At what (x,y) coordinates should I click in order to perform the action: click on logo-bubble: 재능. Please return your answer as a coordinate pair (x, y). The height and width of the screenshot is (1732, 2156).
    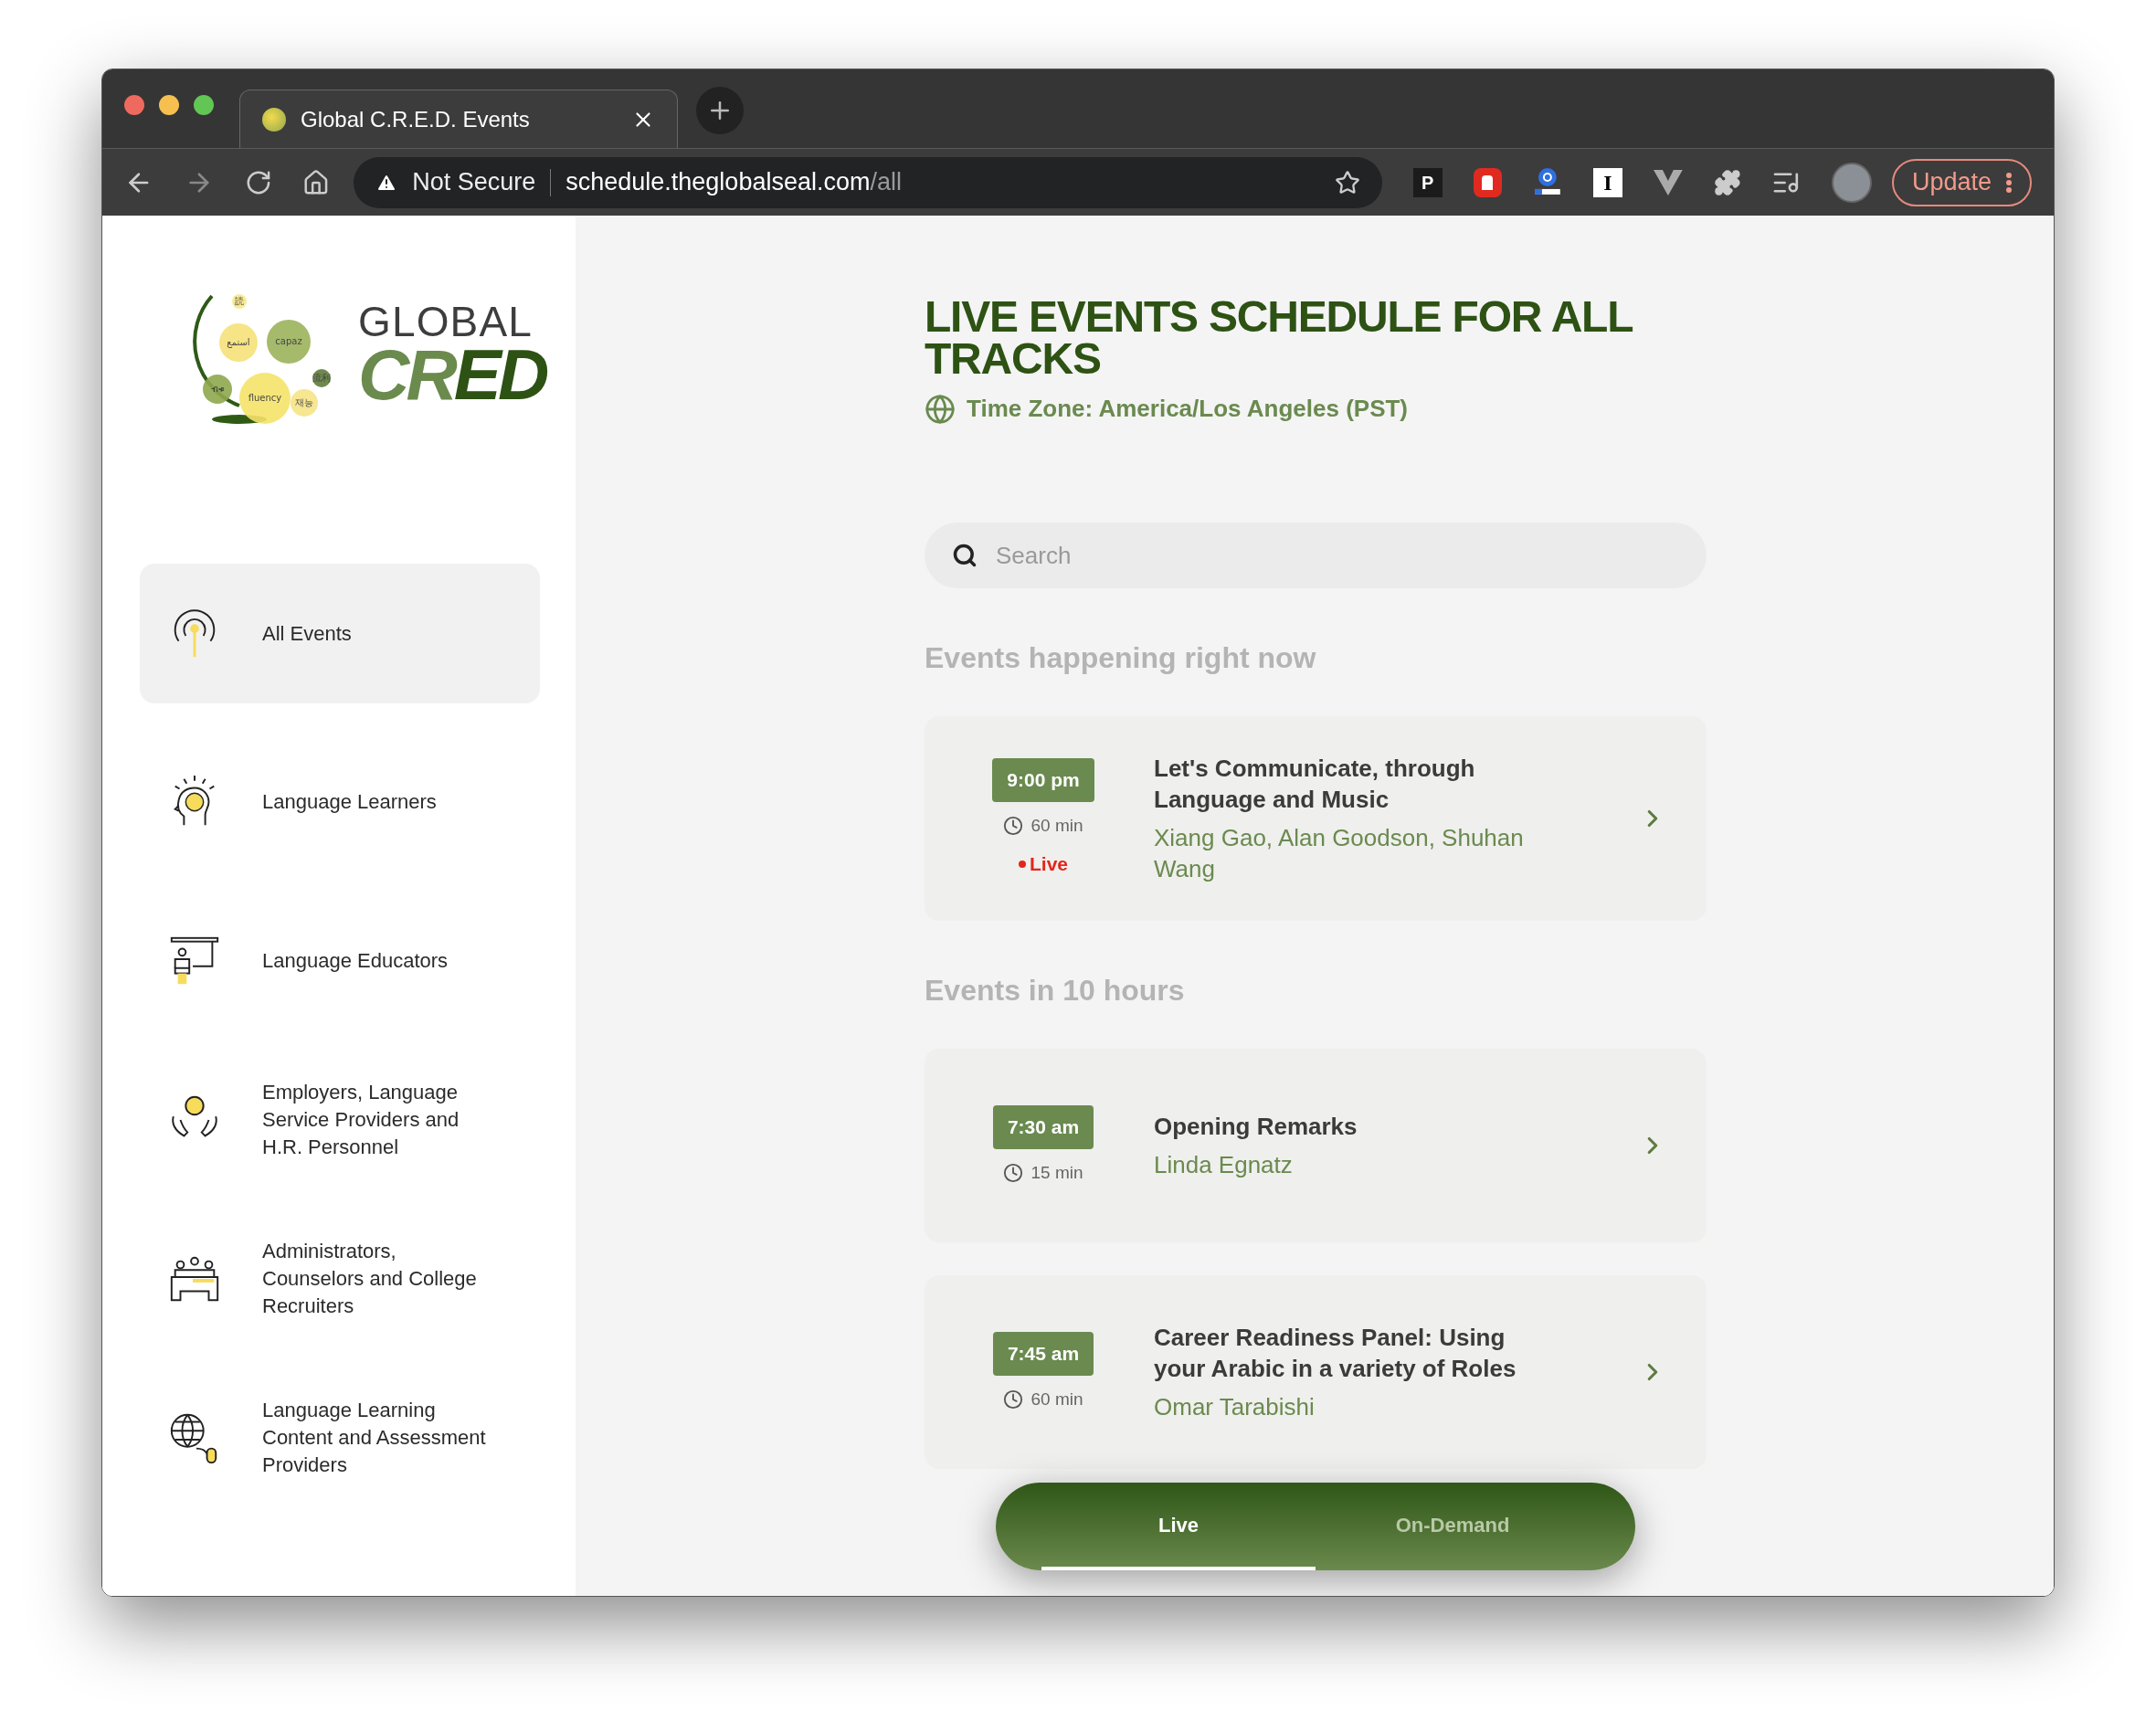
    Looking at the image, I should click on (304, 403).